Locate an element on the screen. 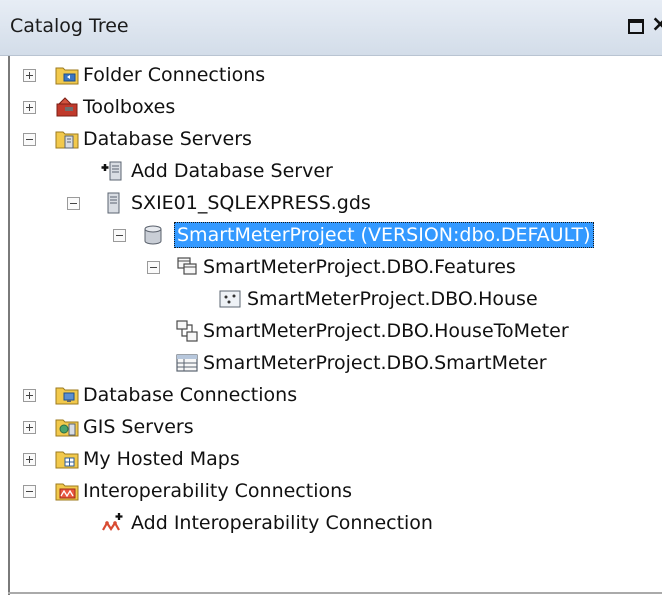 The image size is (662, 595). table-icon is located at coordinates (187, 363).